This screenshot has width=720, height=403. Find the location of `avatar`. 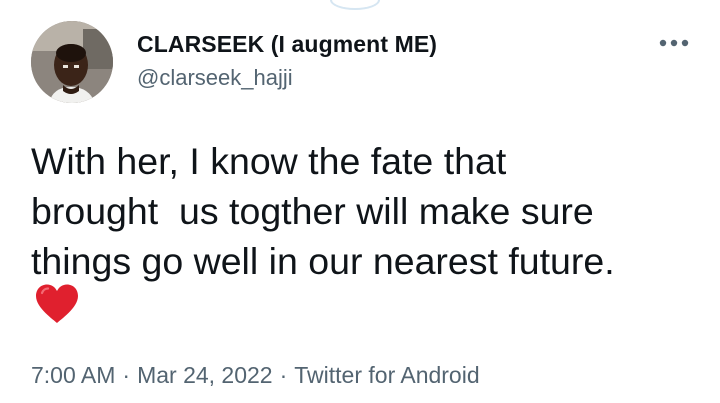

avatar is located at coordinates (72, 62).